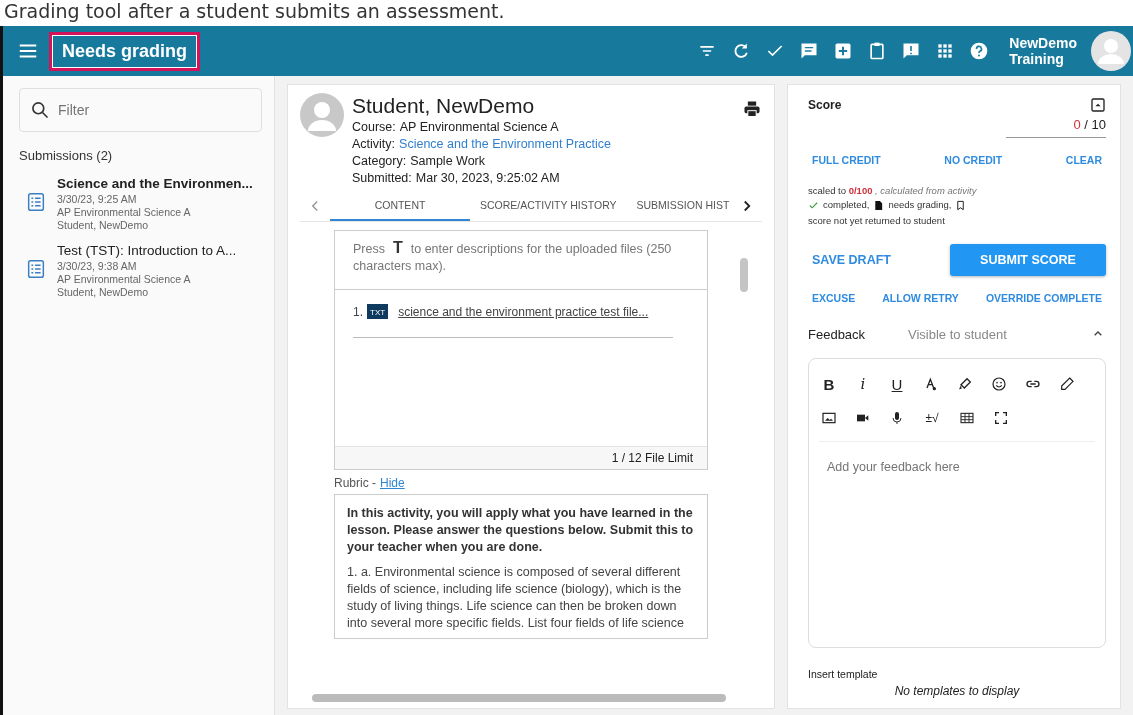  What do you see at coordinates (920, 298) in the screenshot?
I see `action-button: ALLOW RETRY` at bounding box center [920, 298].